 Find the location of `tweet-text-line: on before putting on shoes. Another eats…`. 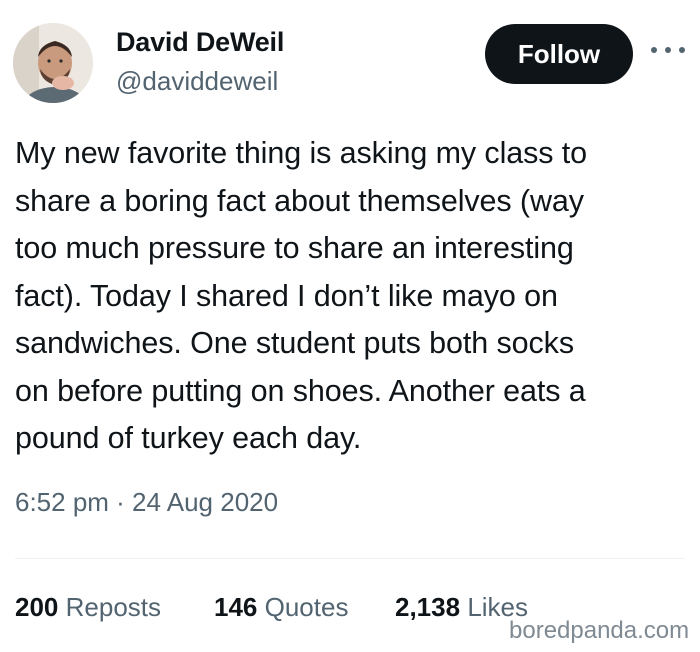

tweet-text-line: on before putting on shoes. Another eats… is located at coordinates (300, 390).